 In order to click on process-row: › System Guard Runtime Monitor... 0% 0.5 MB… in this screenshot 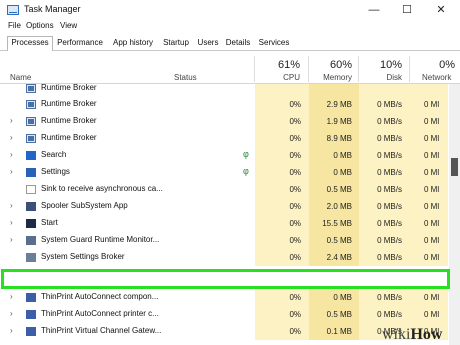, I will do `click(224, 240)`.